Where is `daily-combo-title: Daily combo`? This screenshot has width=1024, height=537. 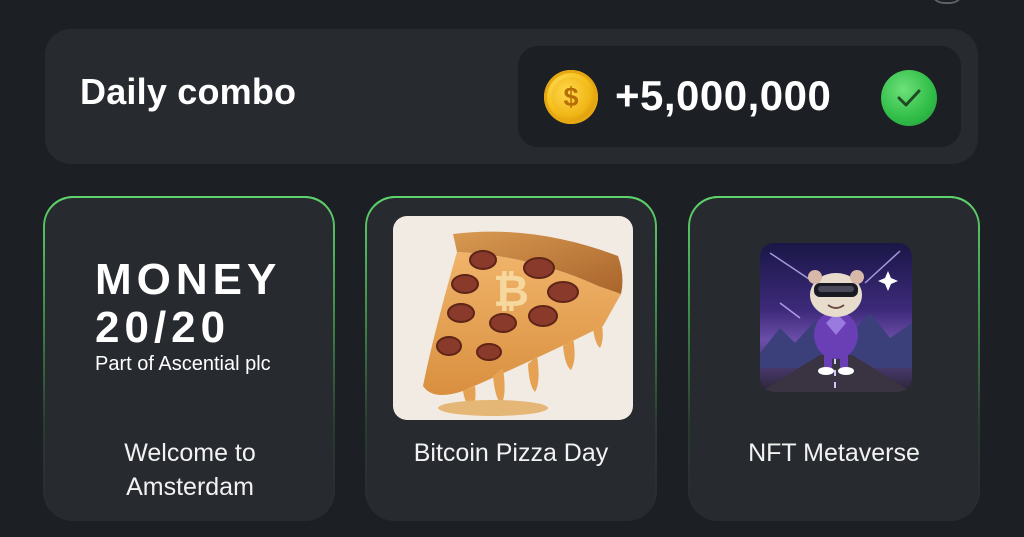
daily-combo-title: Daily combo is located at coordinates (188, 91).